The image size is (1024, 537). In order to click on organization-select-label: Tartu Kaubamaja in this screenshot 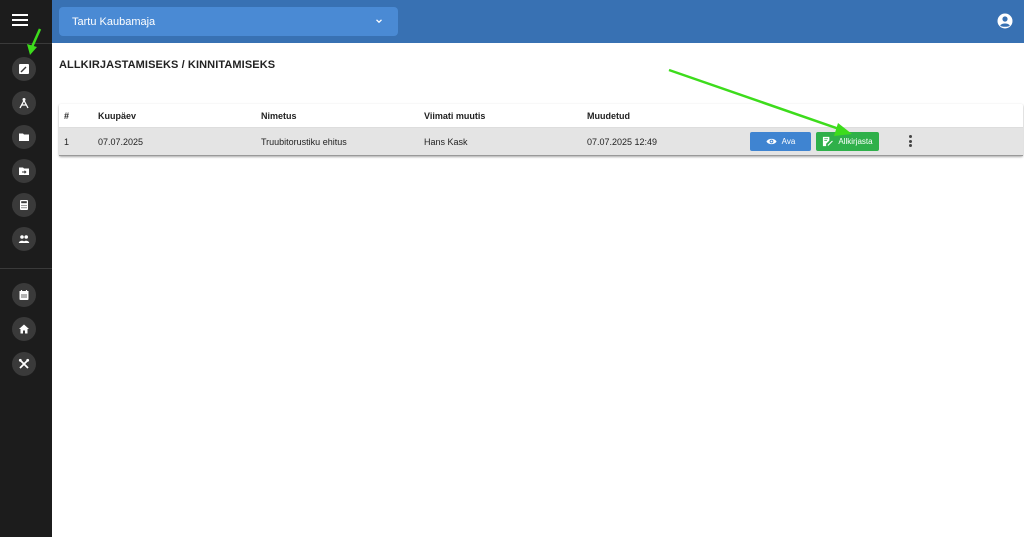, I will do `click(114, 21)`.